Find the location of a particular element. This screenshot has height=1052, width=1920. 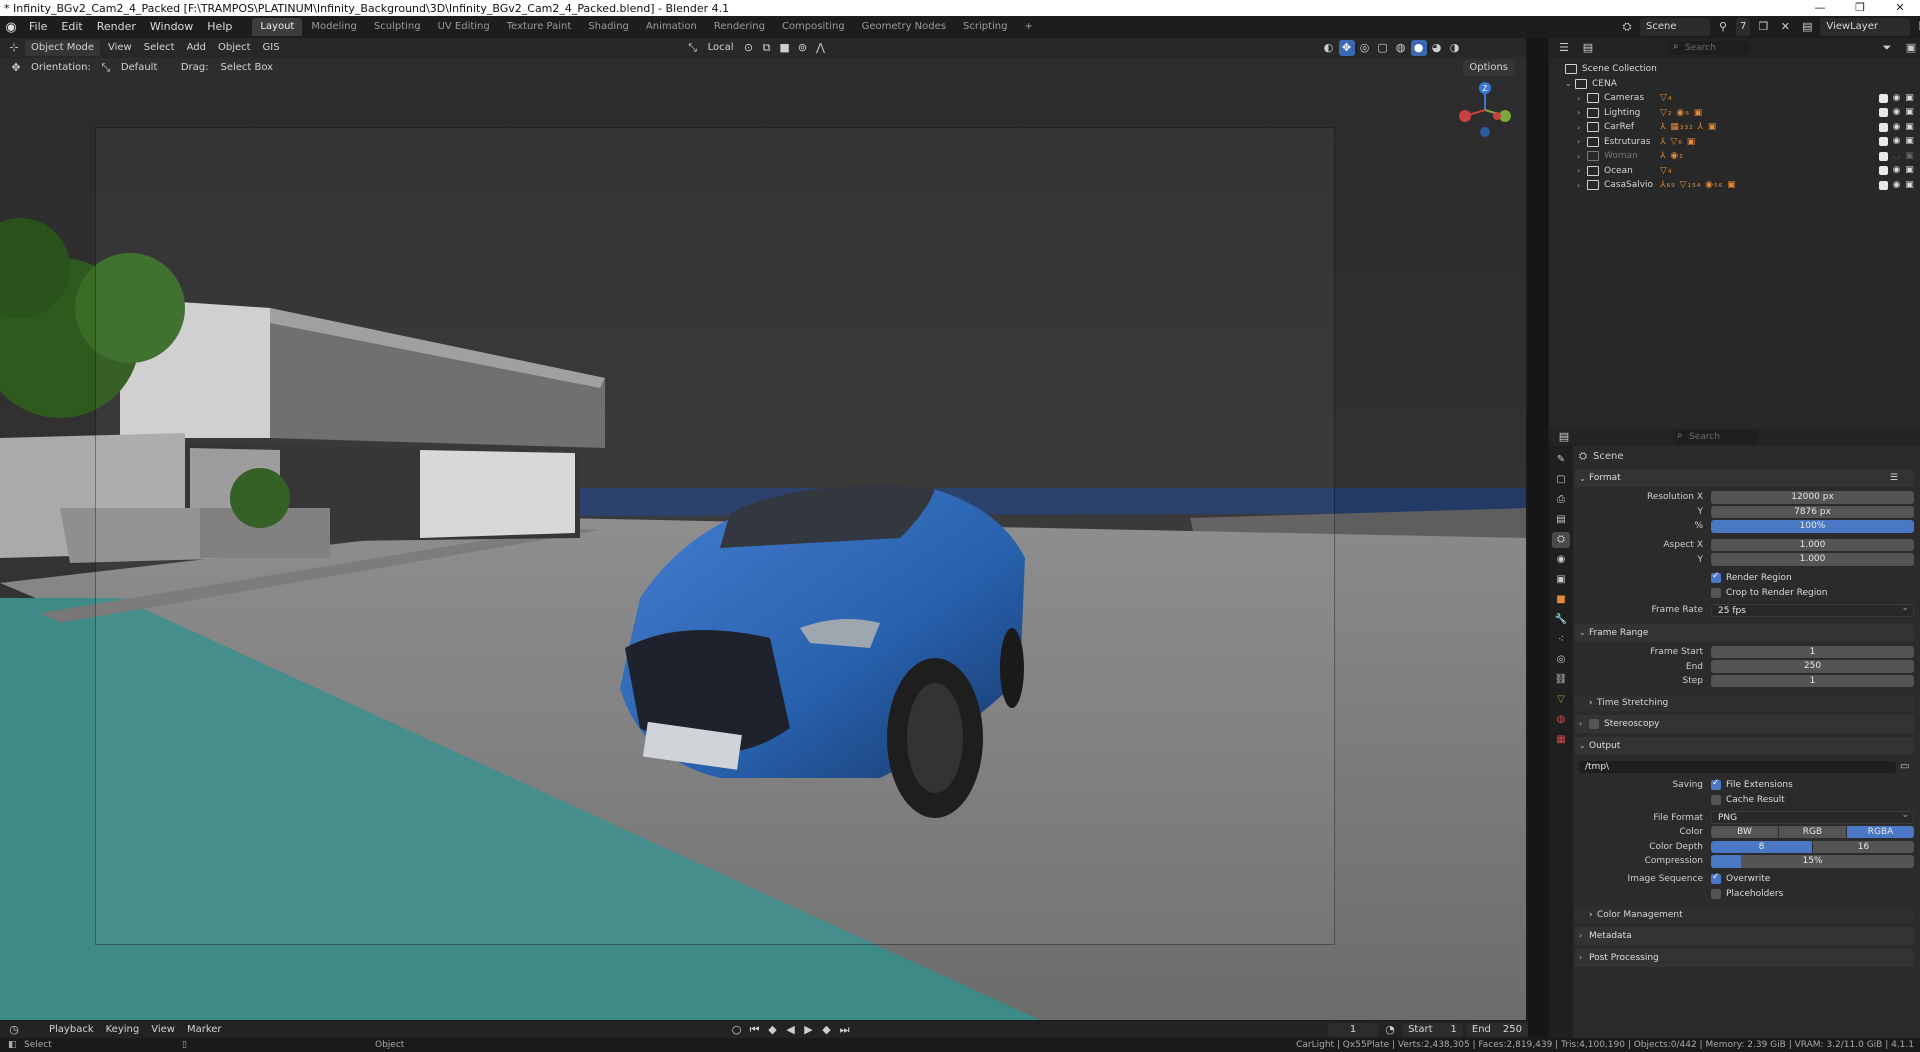

tab-uv-editing: UV Editing is located at coordinates (464, 27).